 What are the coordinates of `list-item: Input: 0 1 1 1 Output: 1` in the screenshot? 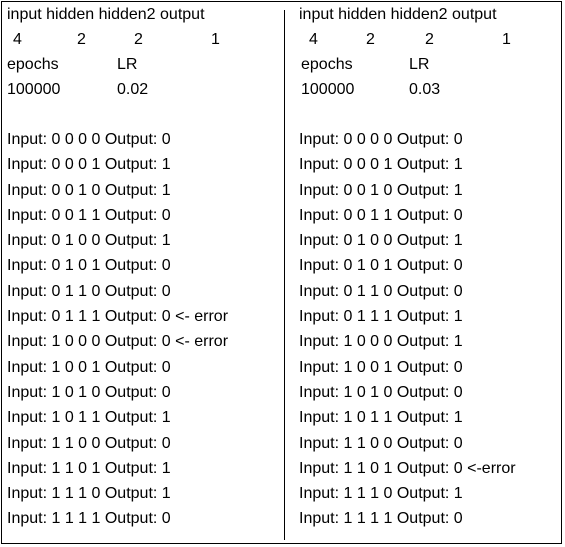 It's located at (381, 317).